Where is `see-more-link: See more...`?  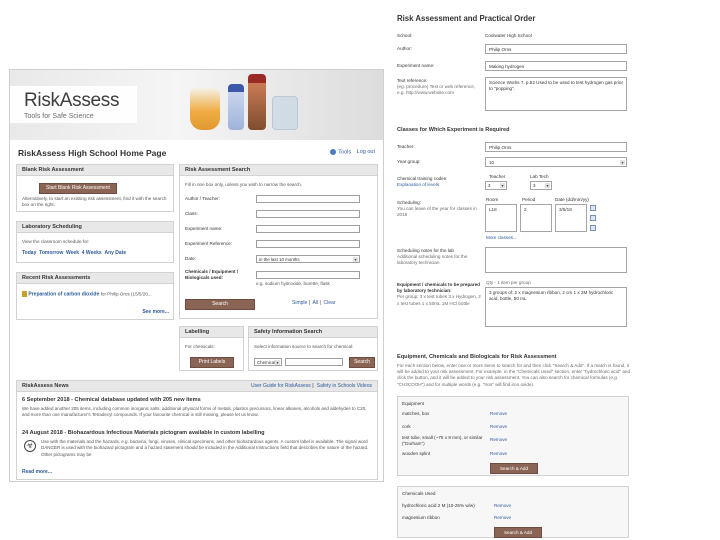 see-more-link: See more... is located at coordinates (155, 312).